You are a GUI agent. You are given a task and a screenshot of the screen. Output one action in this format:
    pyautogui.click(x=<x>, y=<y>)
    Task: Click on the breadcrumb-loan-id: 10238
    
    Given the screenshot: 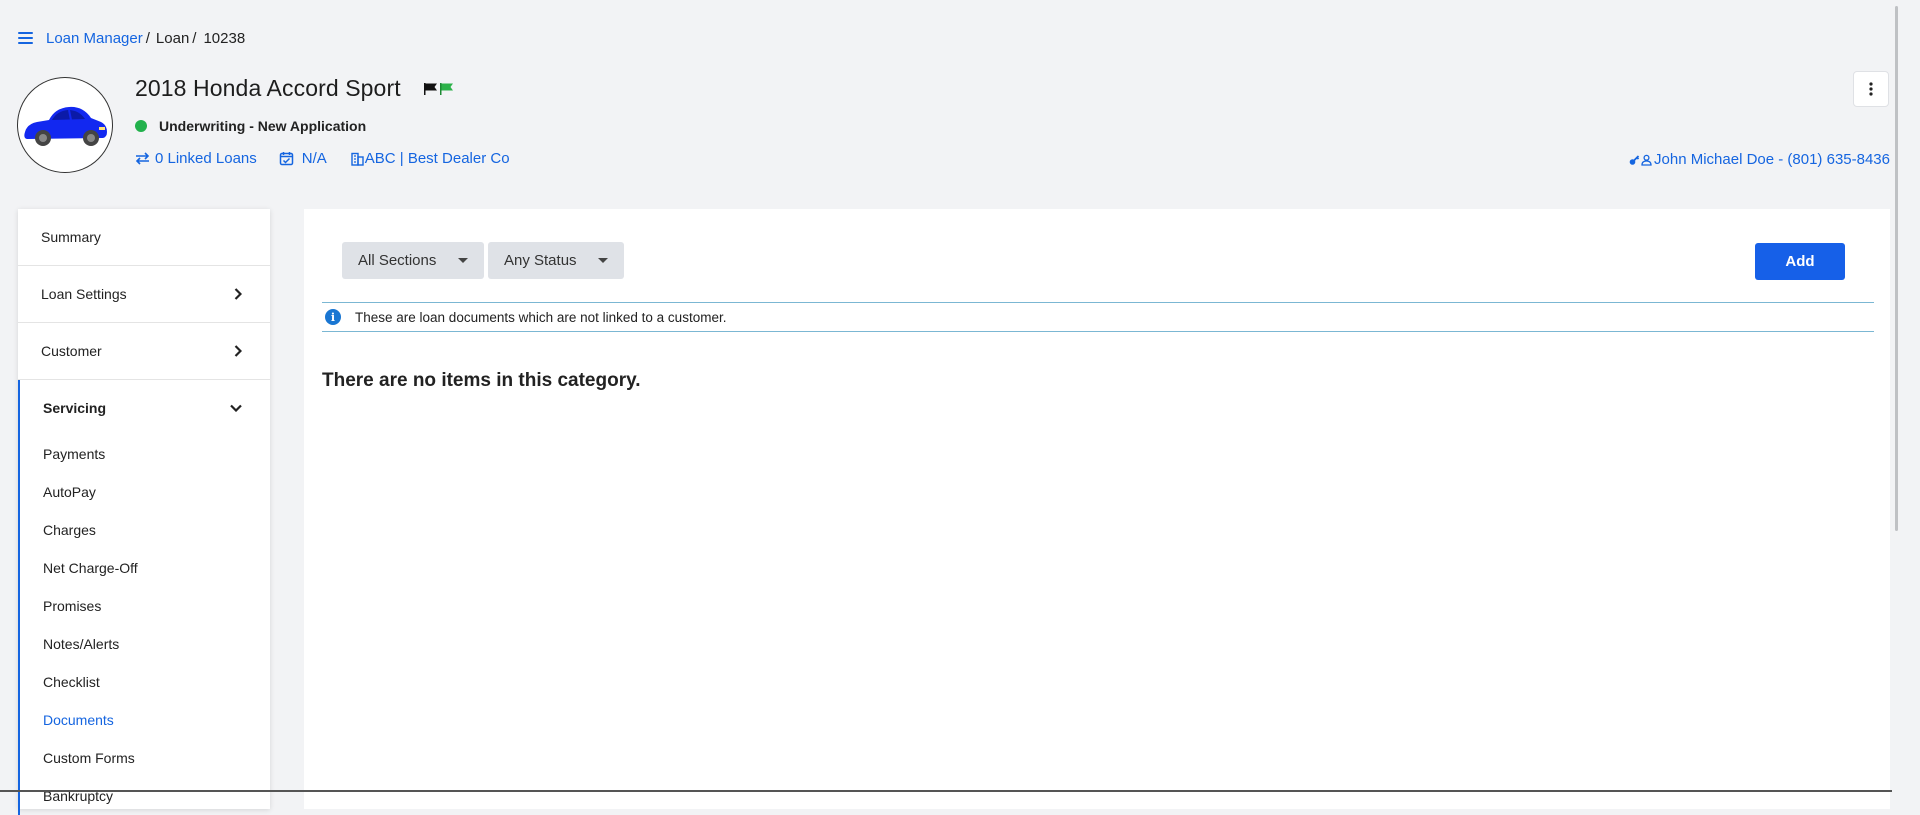 What is the action you would take?
    pyautogui.click(x=224, y=38)
    